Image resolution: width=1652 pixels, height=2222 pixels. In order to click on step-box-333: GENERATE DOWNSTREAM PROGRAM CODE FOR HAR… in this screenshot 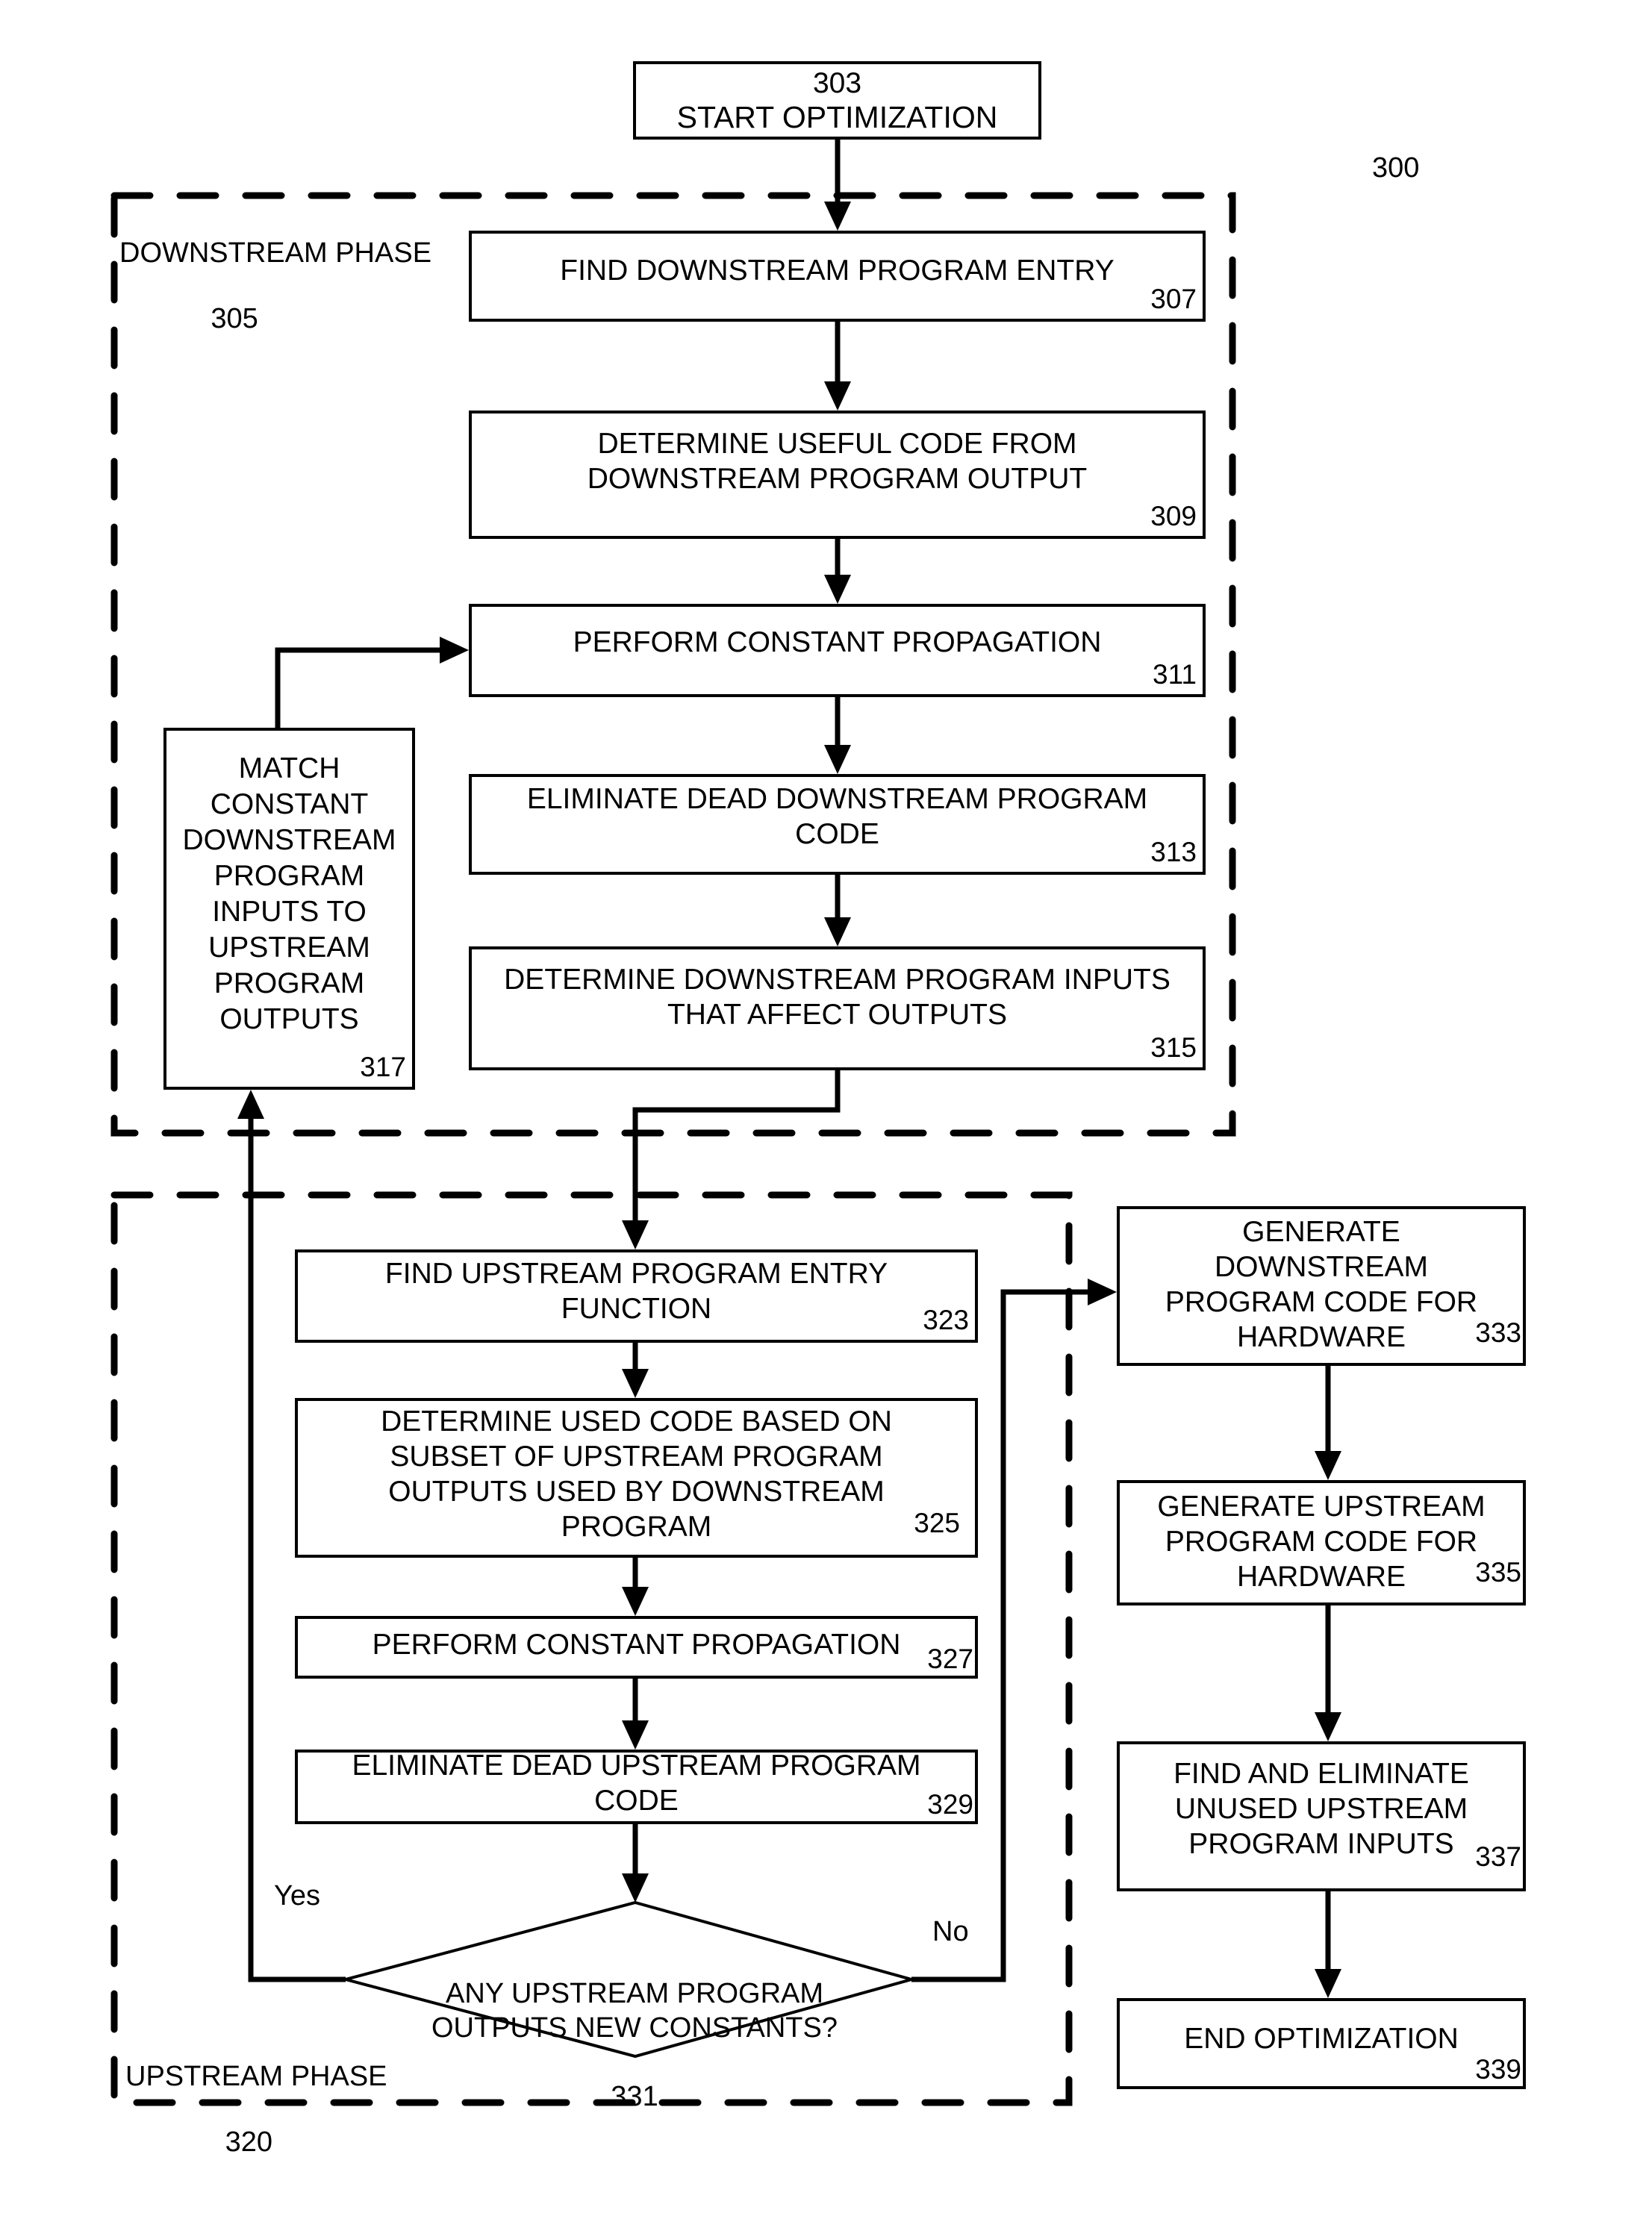, I will do `click(1321, 1286)`.